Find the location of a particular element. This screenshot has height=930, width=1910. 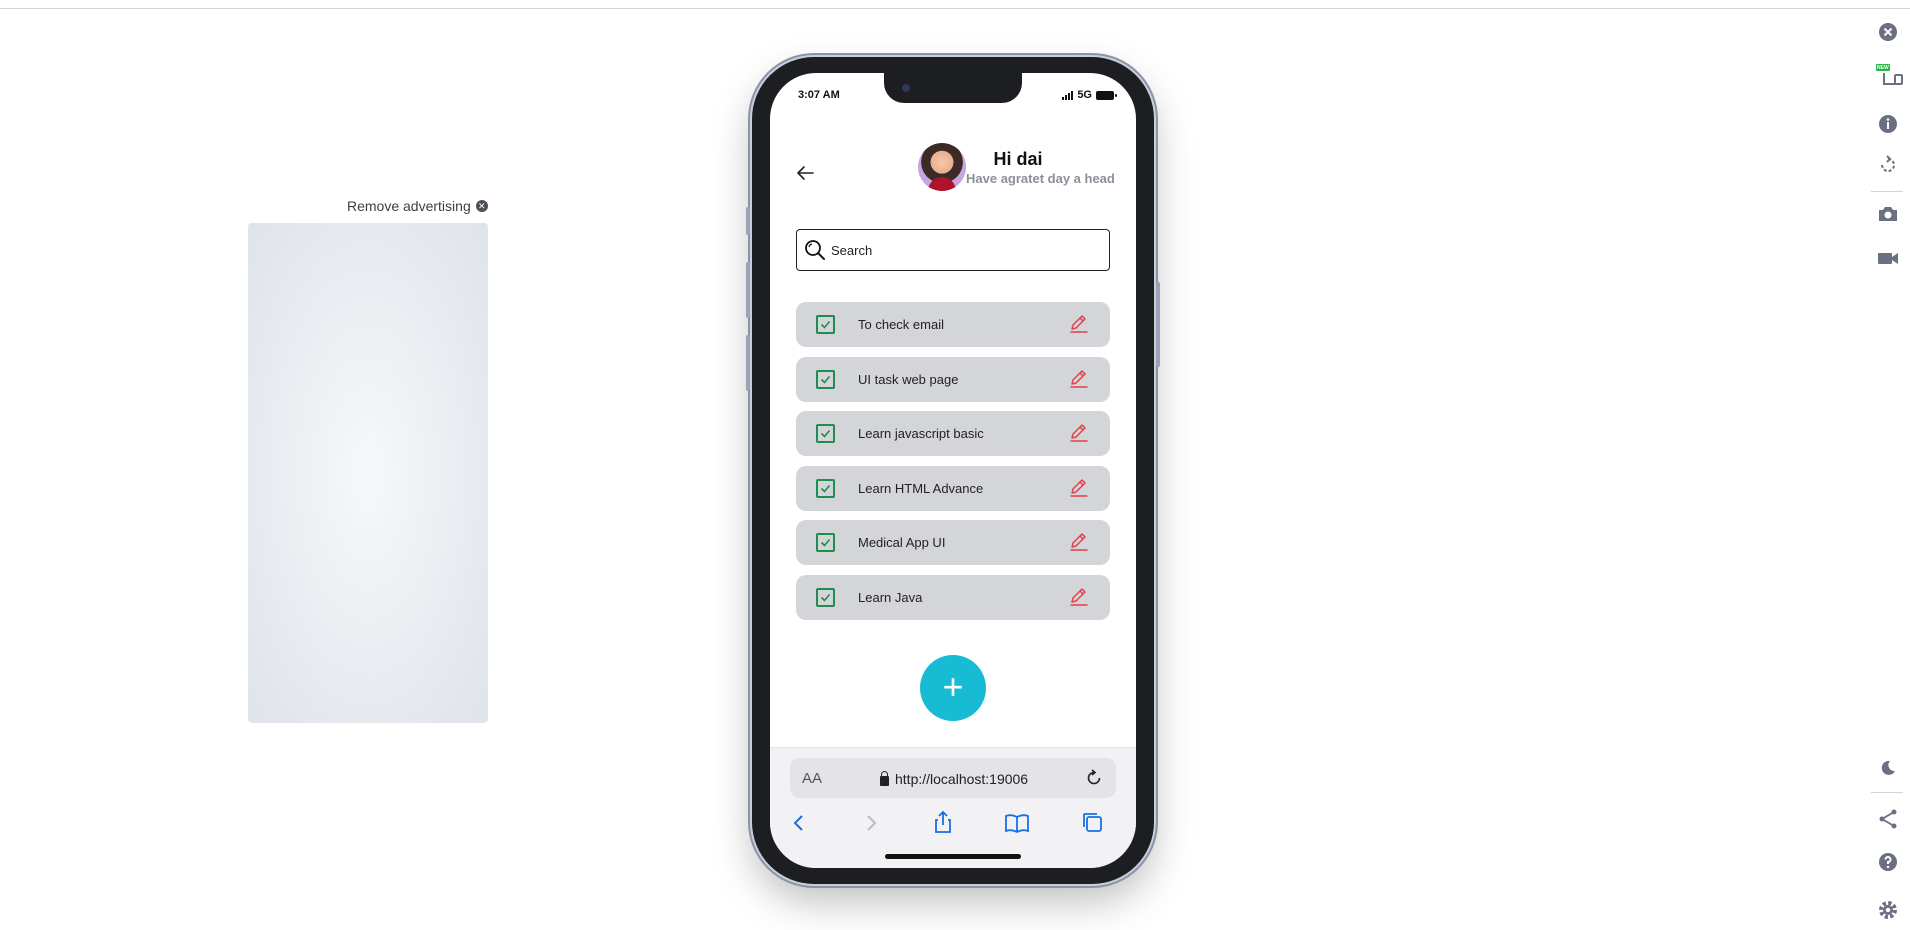

reload-icon is located at coordinates (1094, 778).